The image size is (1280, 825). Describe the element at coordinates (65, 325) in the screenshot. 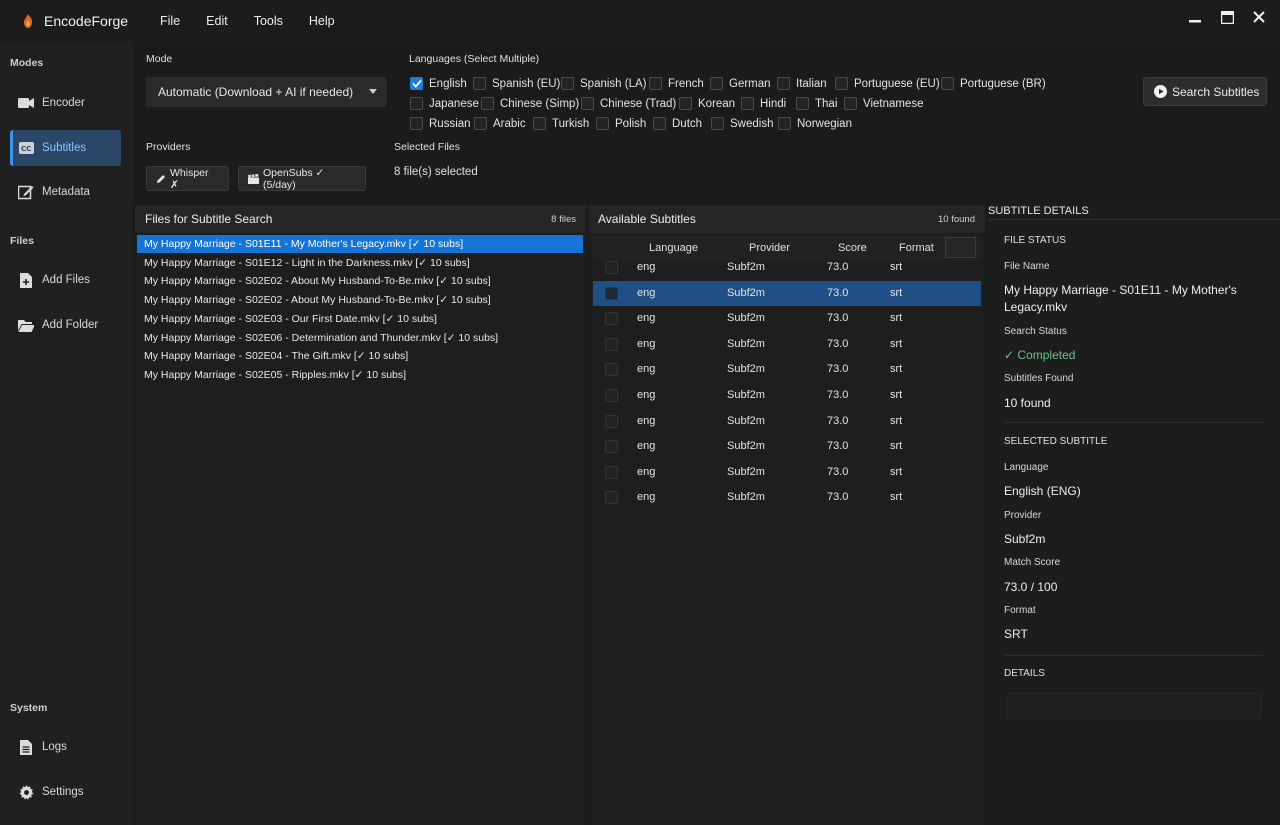

I see `sidebar-item-add-folder: Add Folder` at that location.